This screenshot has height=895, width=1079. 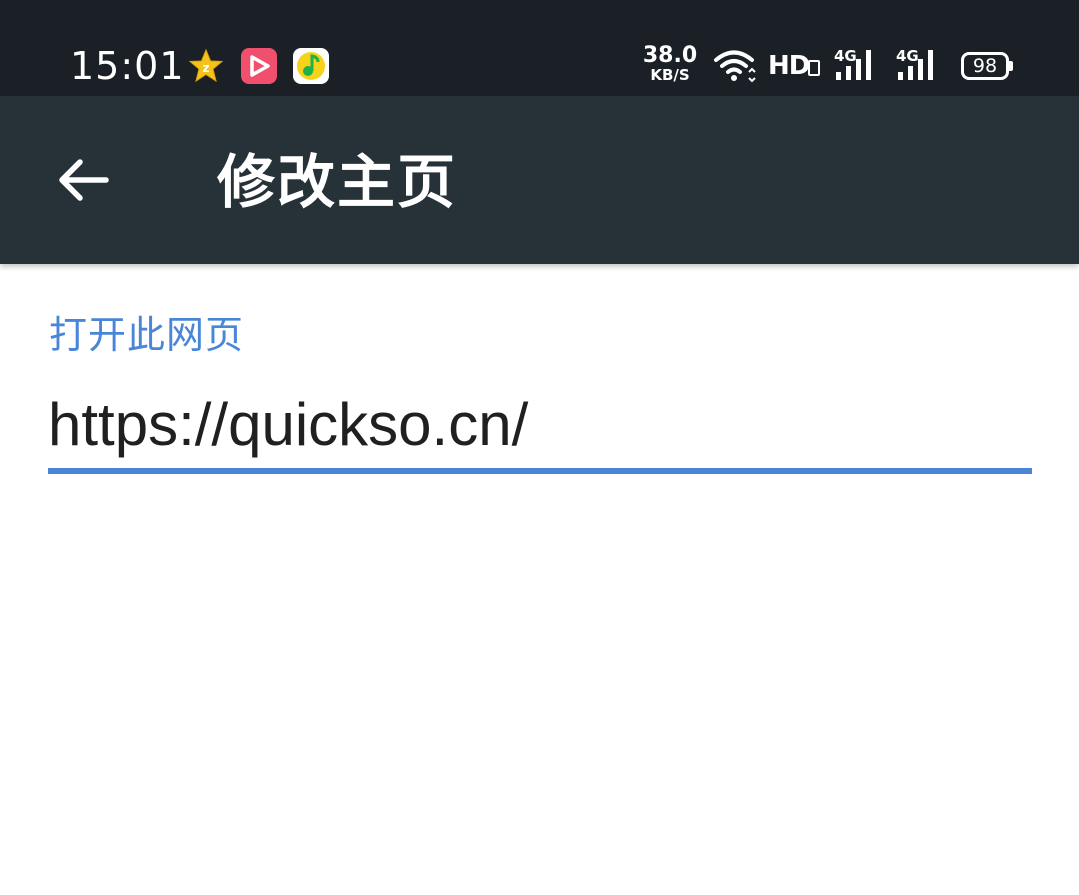 I want to click on signal-strength-1: 4G, so click(x=859, y=66).